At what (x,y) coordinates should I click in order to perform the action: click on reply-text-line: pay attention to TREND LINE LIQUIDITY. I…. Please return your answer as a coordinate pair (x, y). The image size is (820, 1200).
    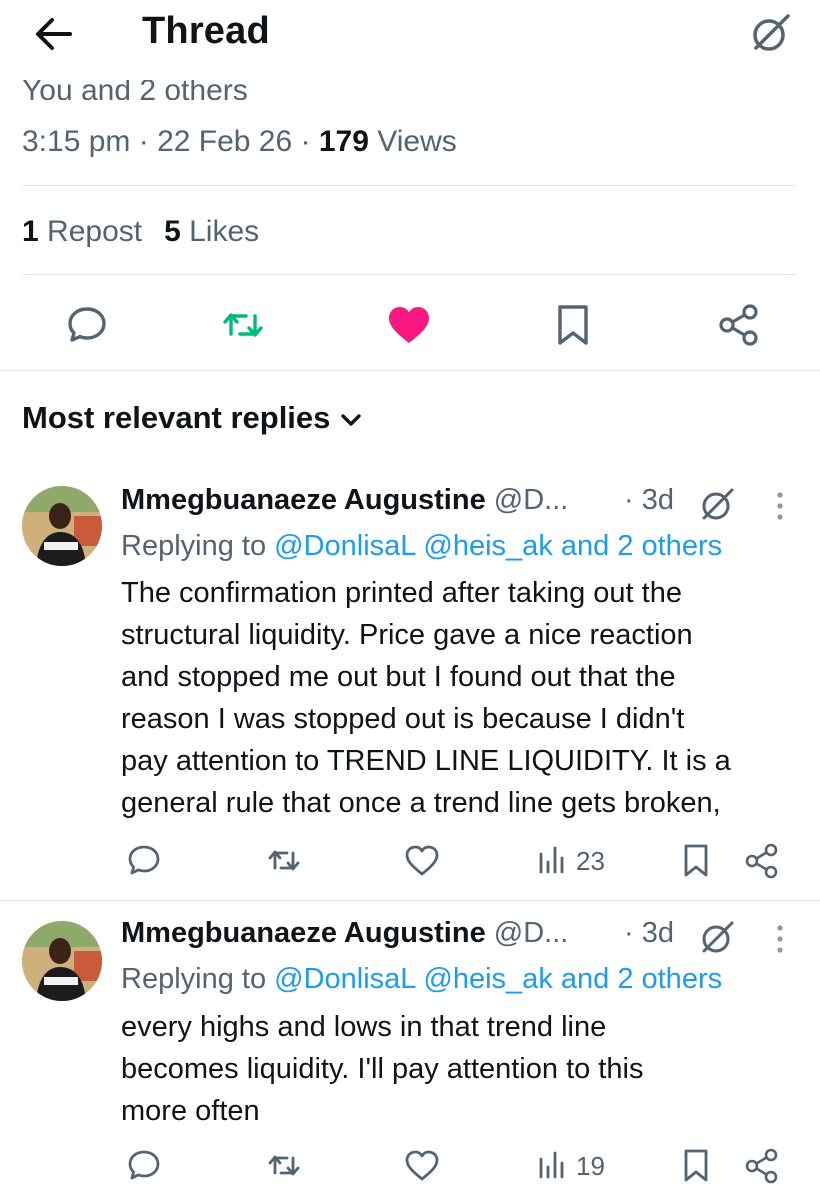
    Looking at the image, I should click on (426, 761).